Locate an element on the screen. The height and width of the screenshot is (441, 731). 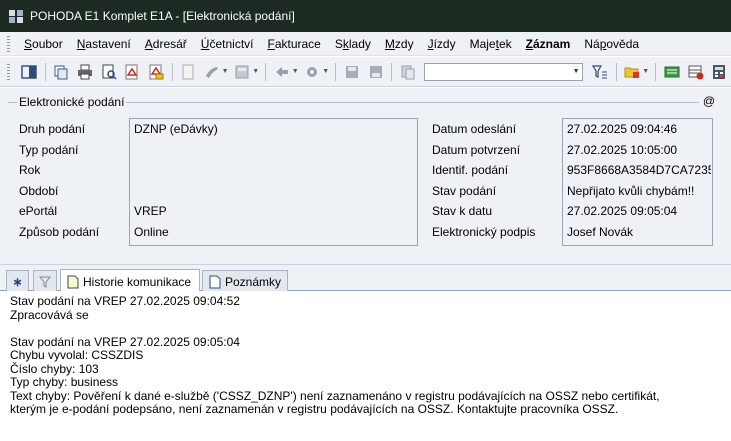
tab-all: ∗ is located at coordinates (17, 281).